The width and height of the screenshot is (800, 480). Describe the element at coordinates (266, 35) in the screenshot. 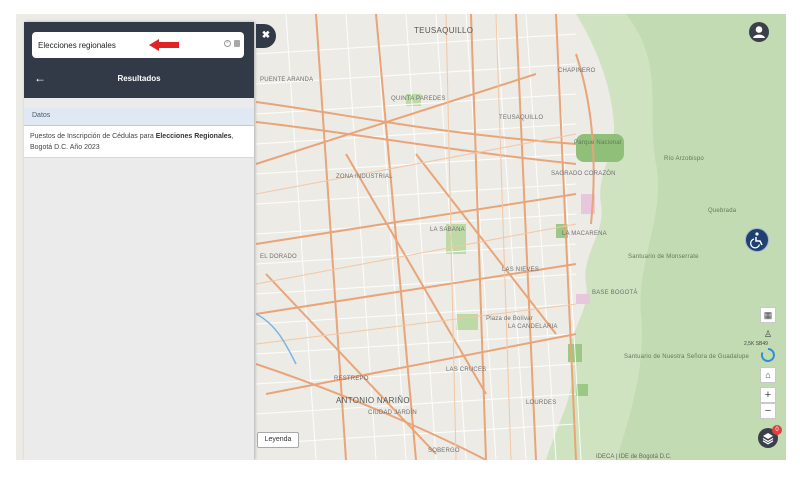

I see `close-icon: ✖` at that location.